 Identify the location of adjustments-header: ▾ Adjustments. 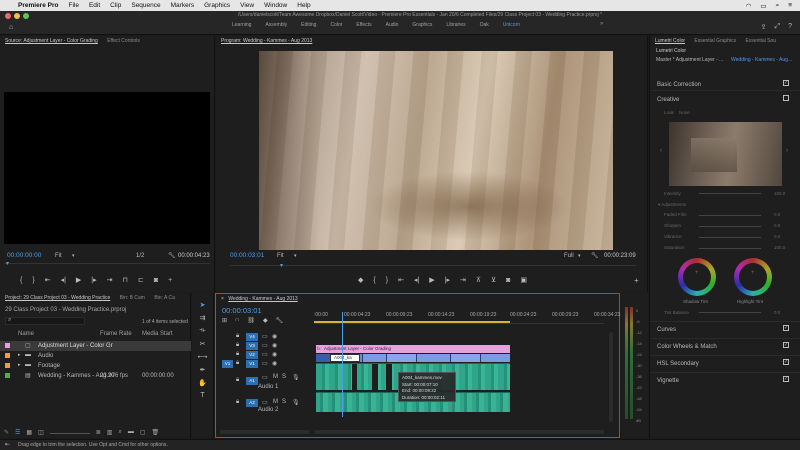
(672, 205).